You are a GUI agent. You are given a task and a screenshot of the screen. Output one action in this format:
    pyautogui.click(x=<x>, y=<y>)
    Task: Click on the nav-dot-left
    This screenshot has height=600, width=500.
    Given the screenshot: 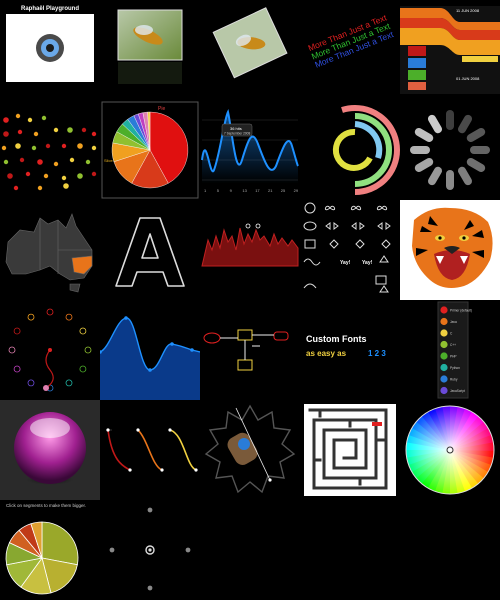 What is the action you would take?
    pyautogui.click(x=112, y=550)
    